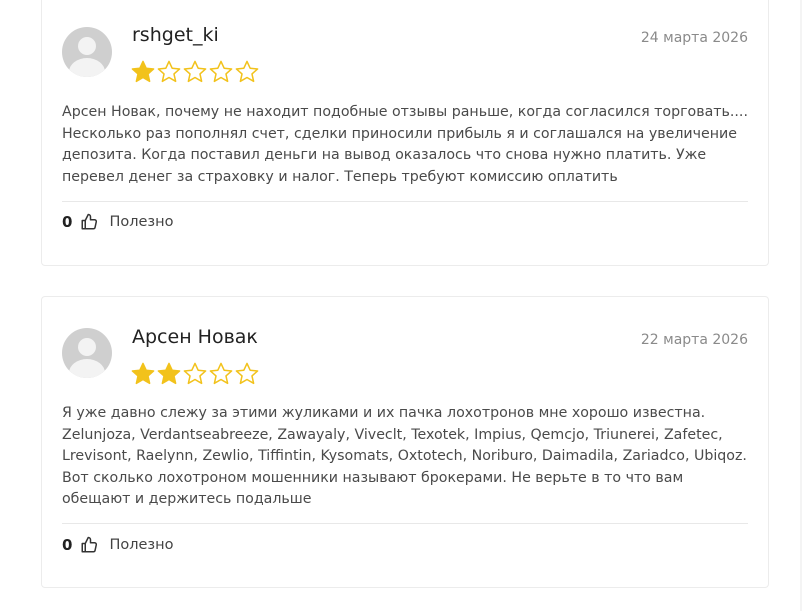 This screenshot has height=611, width=802. Describe the element at coordinates (195, 337) in the screenshot. I see `review-author: Арсен Новак` at that location.